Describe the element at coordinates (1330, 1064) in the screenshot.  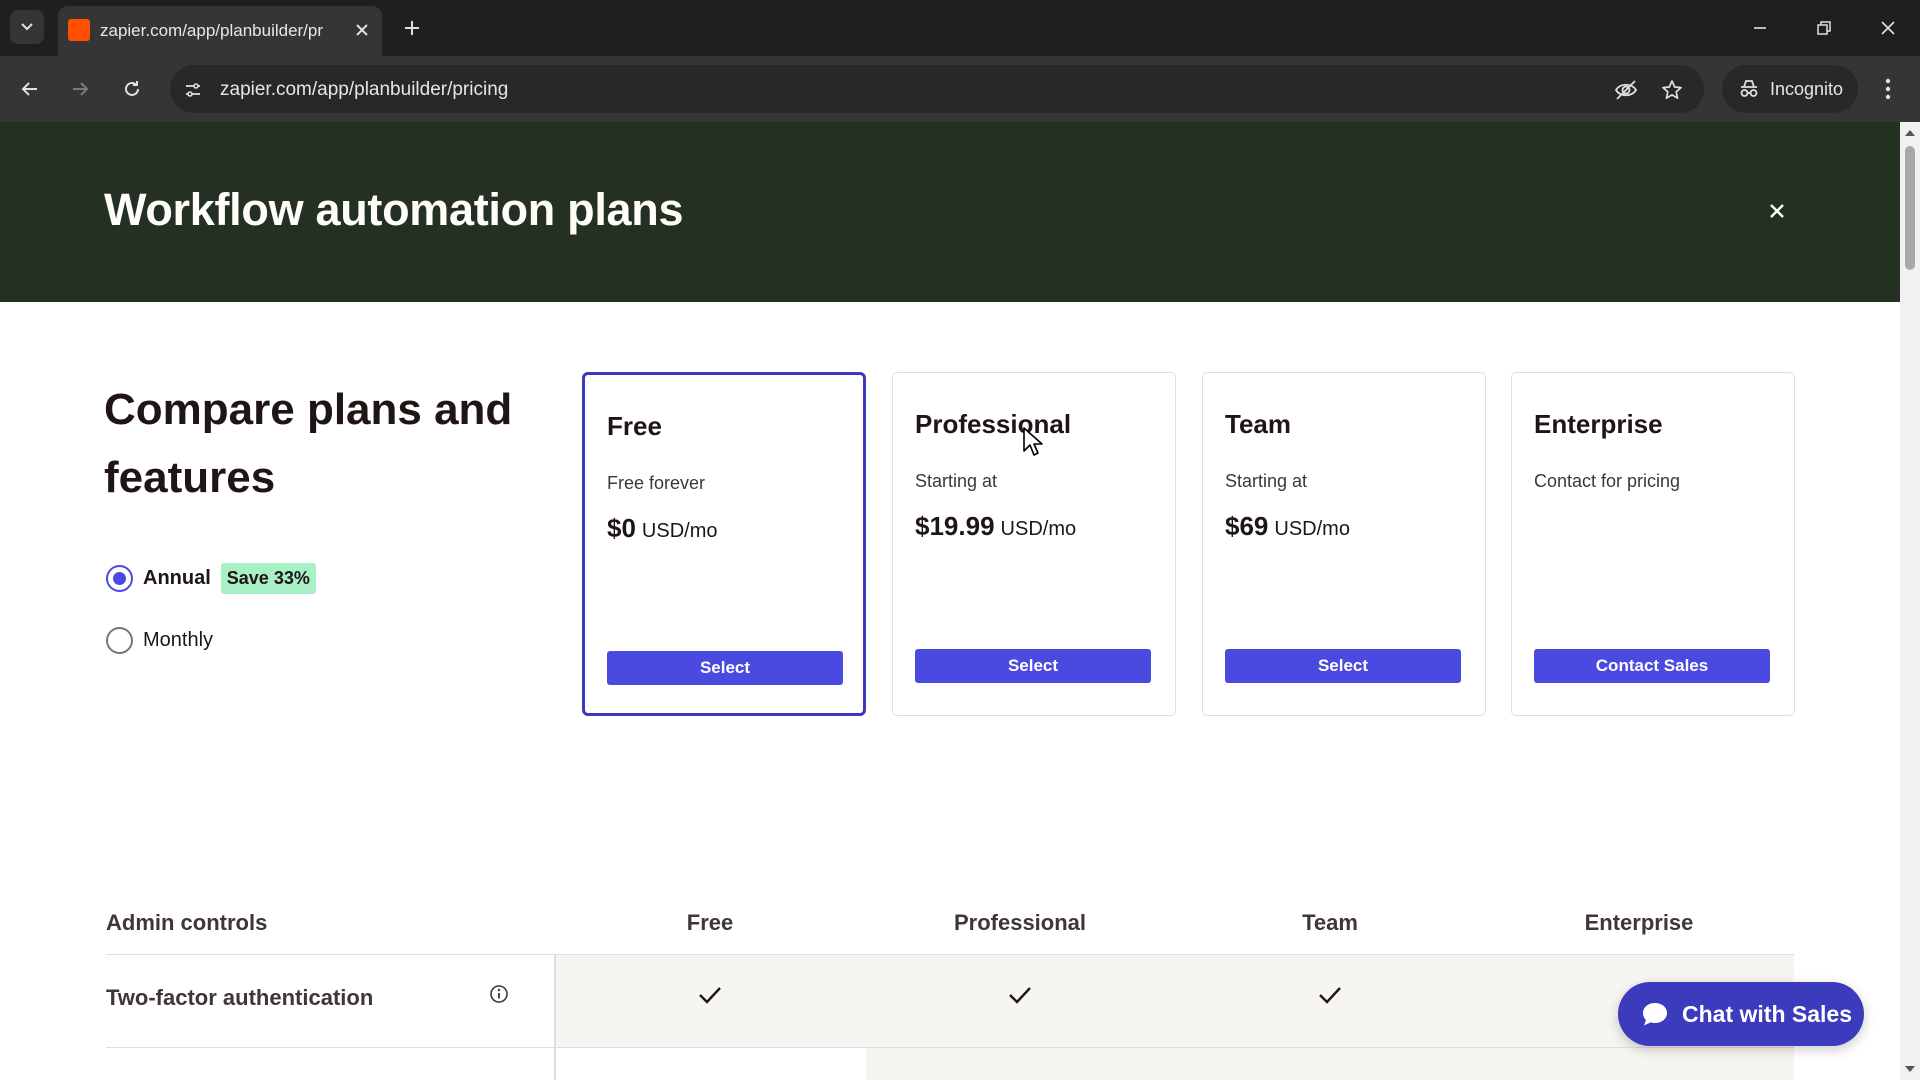
I see `next-row-background` at that location.